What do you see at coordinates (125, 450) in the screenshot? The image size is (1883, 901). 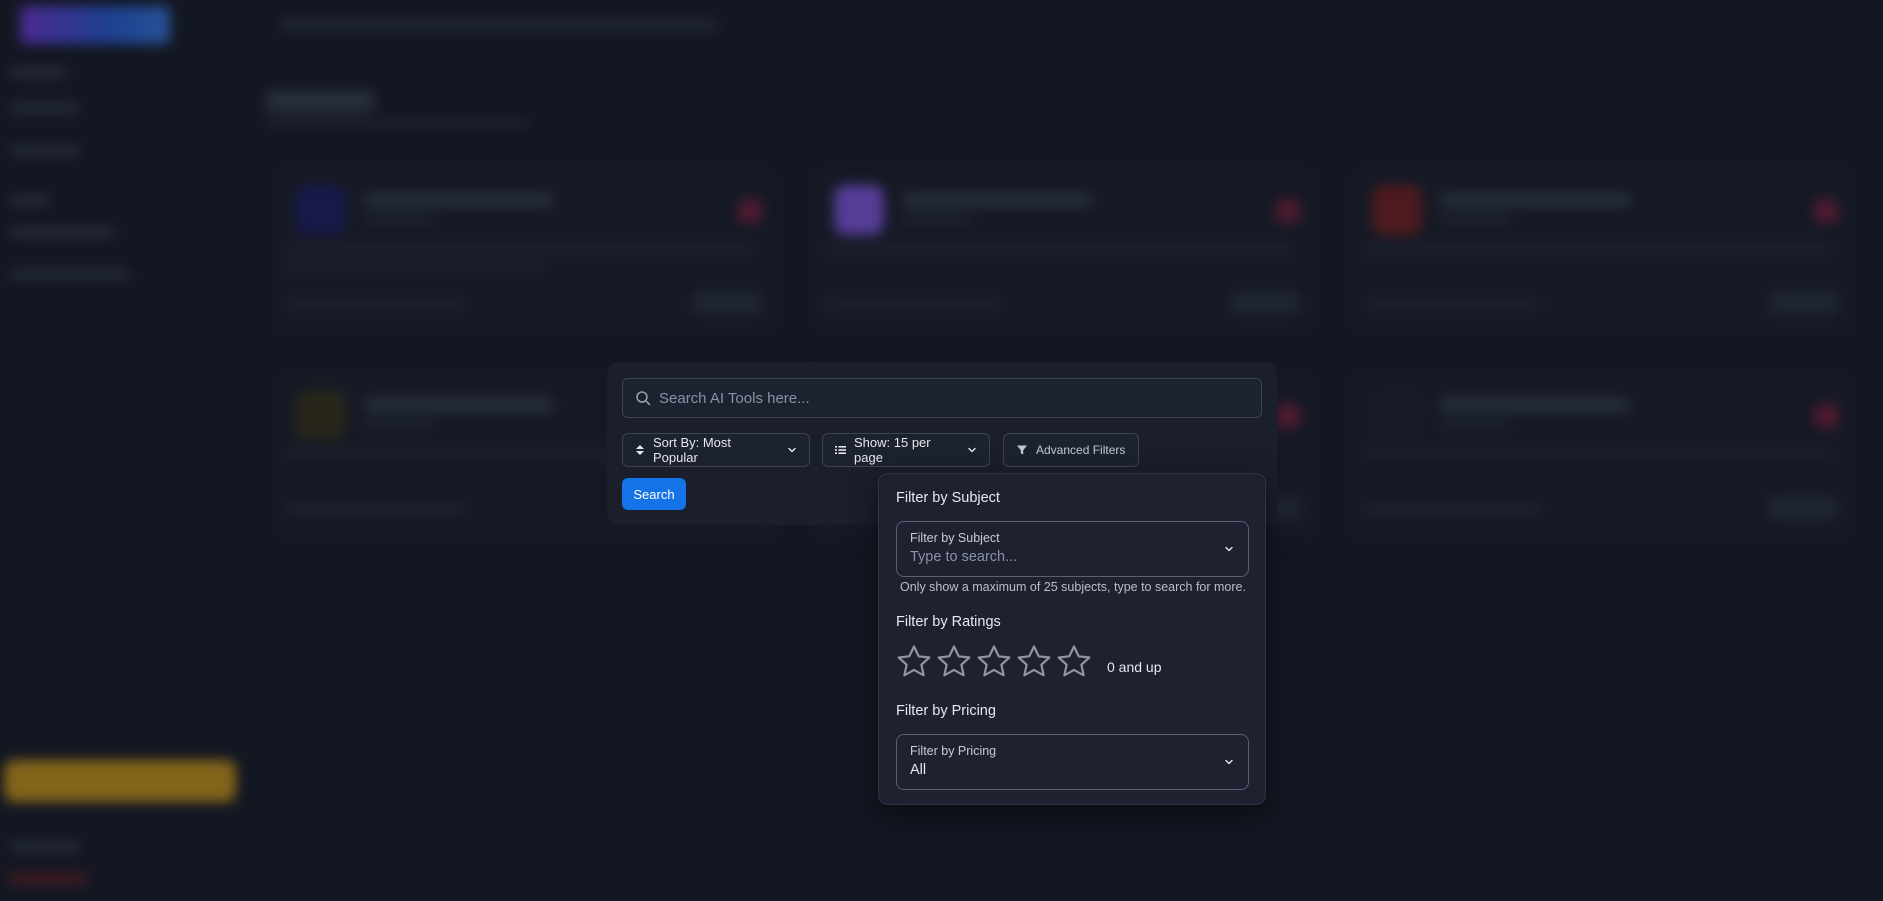 I see `sidebar` at bounding box center [125, 450].